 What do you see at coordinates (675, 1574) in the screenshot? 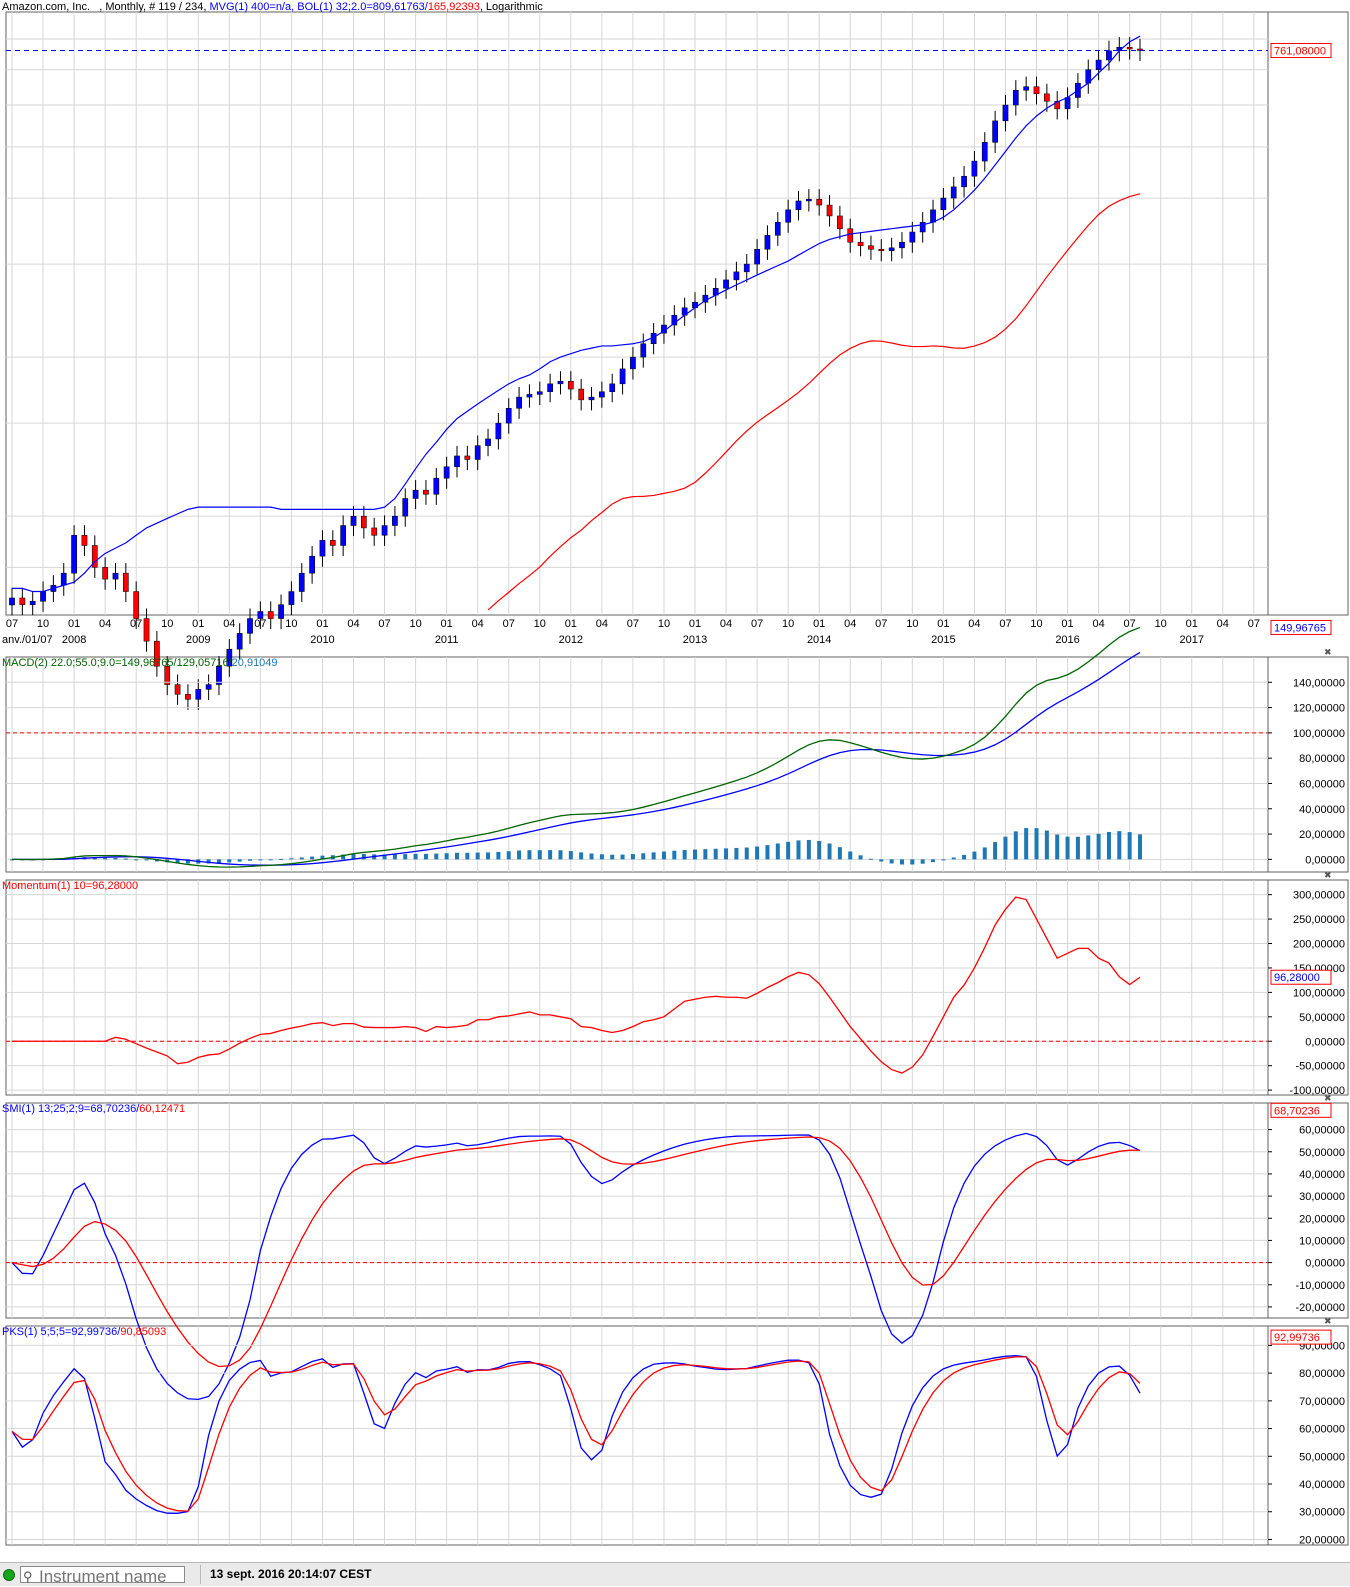
I see `status-bar: ⚲ 13 sept. 2016 20:14:07 CEST` at bounding box center [675, 1574].